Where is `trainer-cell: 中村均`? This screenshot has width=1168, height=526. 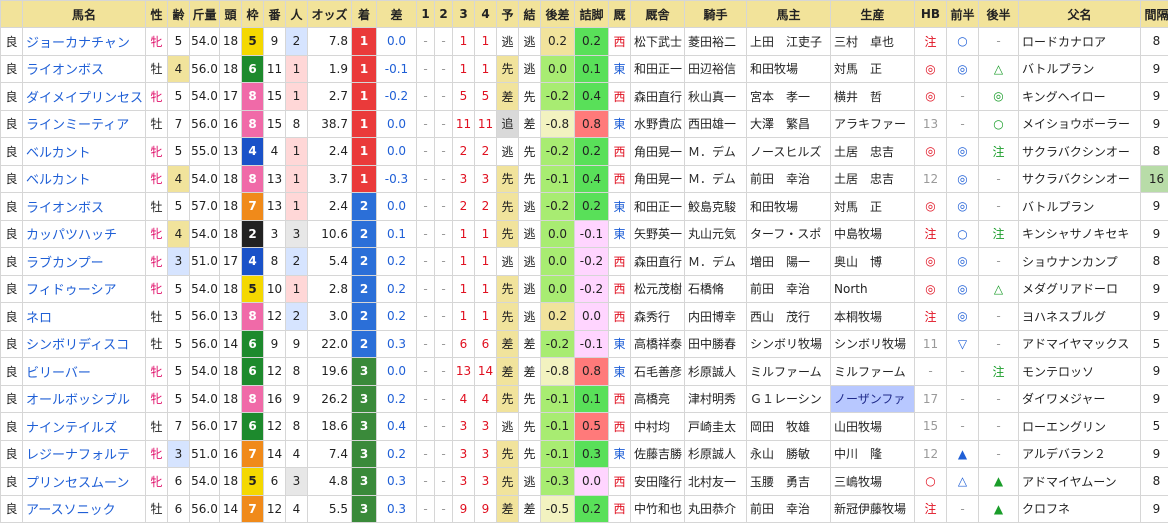
trainer-cell: 中村均 is located at coordinates (657, 426).